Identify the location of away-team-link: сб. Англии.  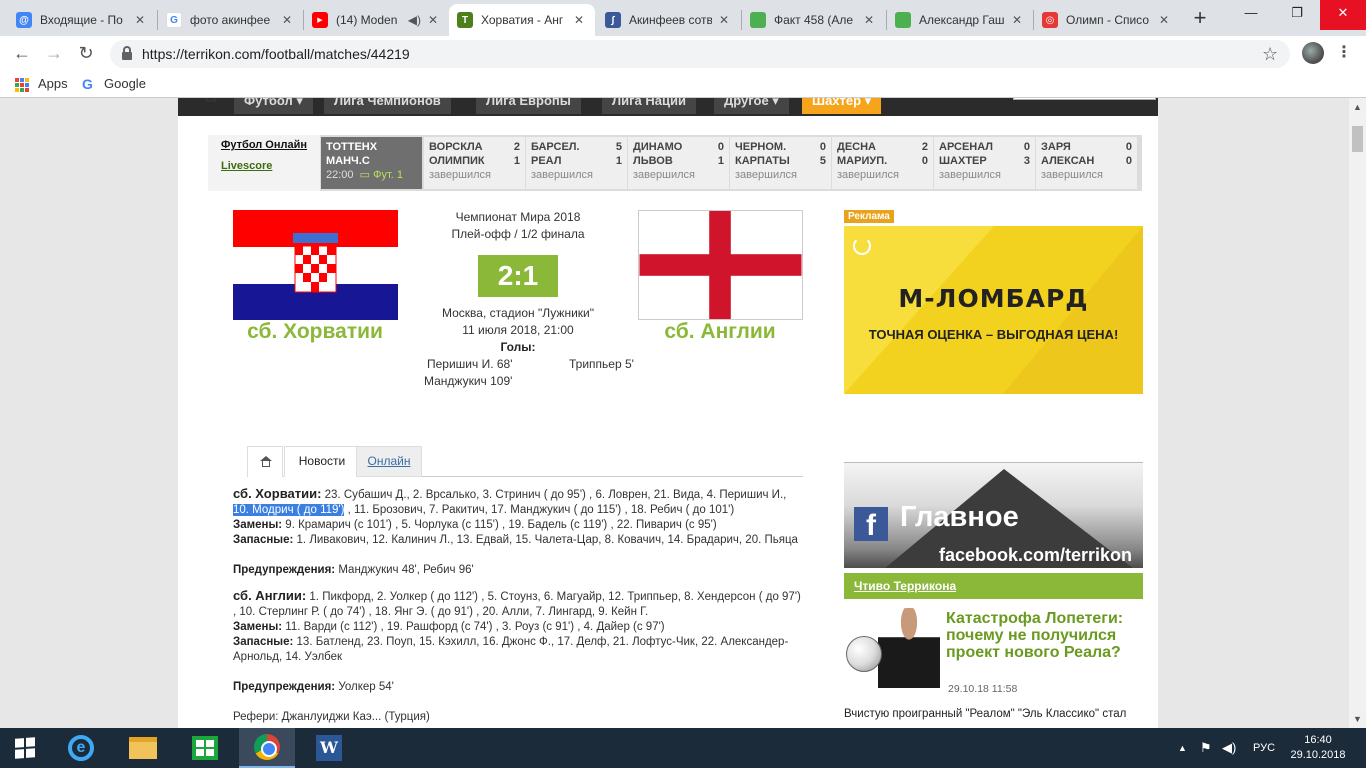
(720, 332).